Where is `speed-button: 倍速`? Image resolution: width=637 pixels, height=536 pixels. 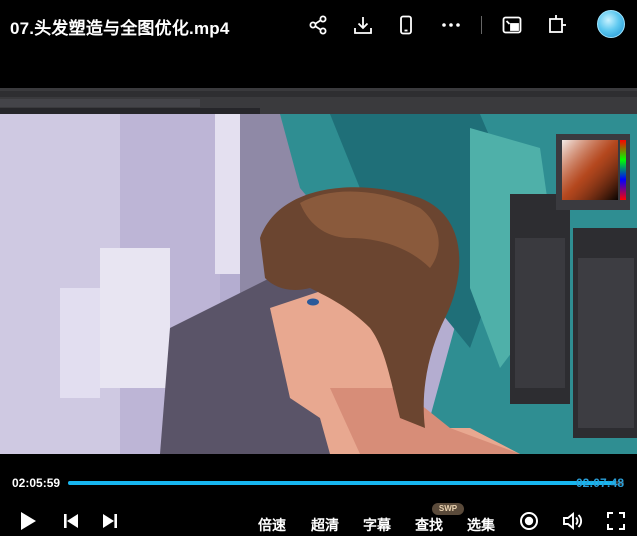 speed-button: 倍速 is located at coordinates (272, 525).